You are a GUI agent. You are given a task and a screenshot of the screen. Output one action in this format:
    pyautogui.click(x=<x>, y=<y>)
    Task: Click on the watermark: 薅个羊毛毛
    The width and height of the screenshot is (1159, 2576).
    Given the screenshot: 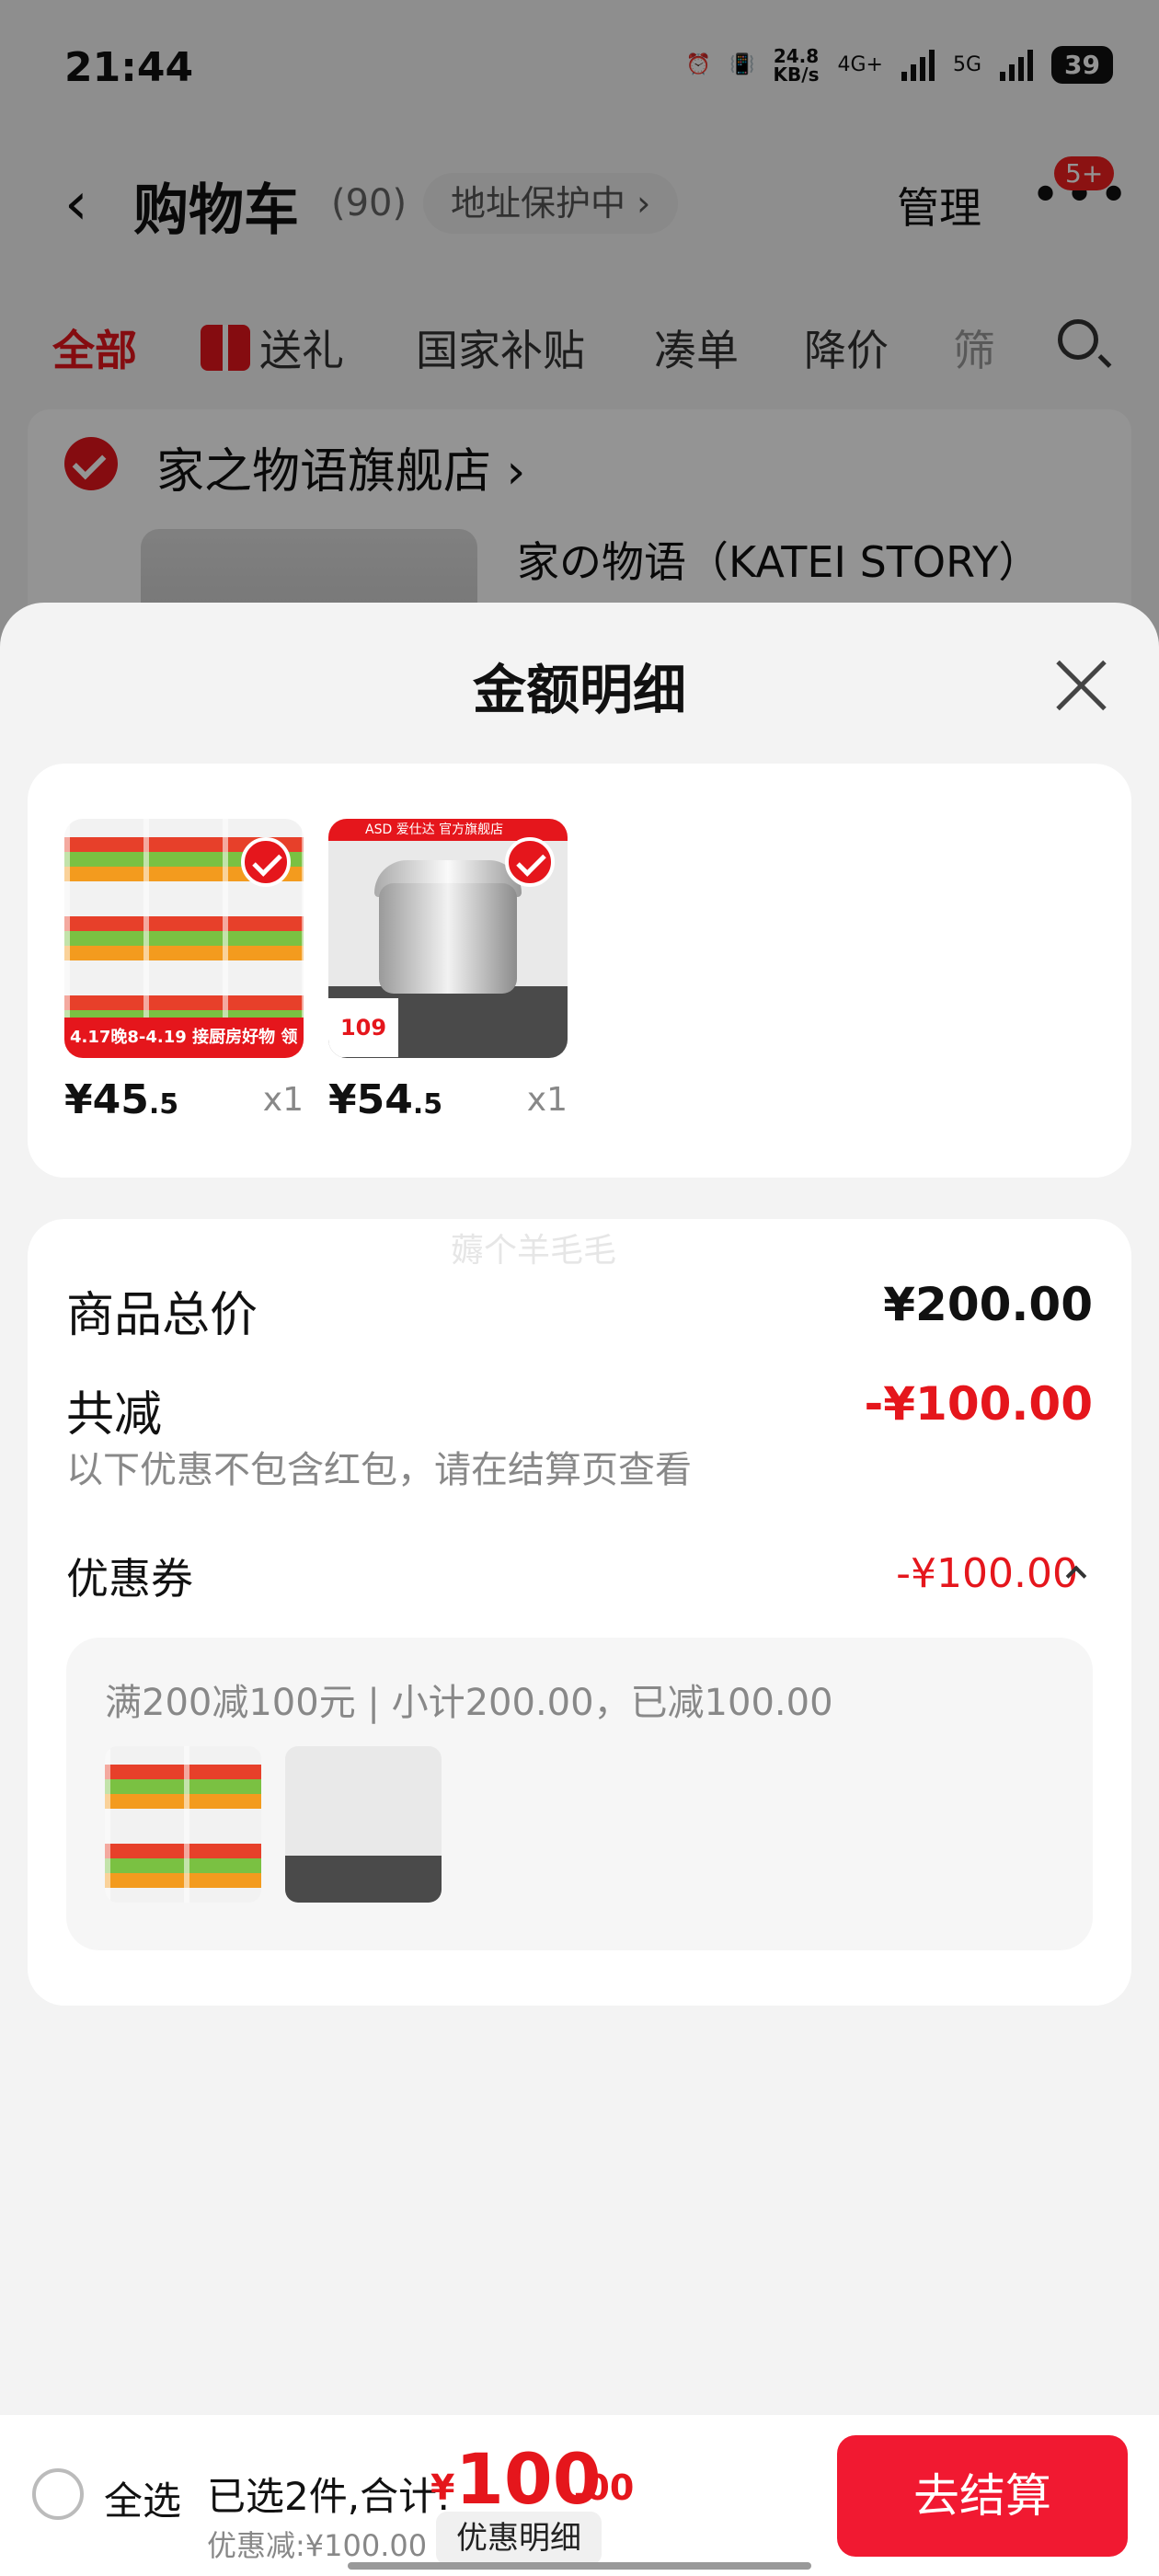 What is the action you would take?
    pyautogui.click(x=534, y=1251)
    